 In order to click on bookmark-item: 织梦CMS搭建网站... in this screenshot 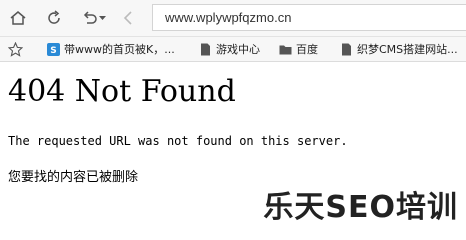, I will do `click(399, 49)`.